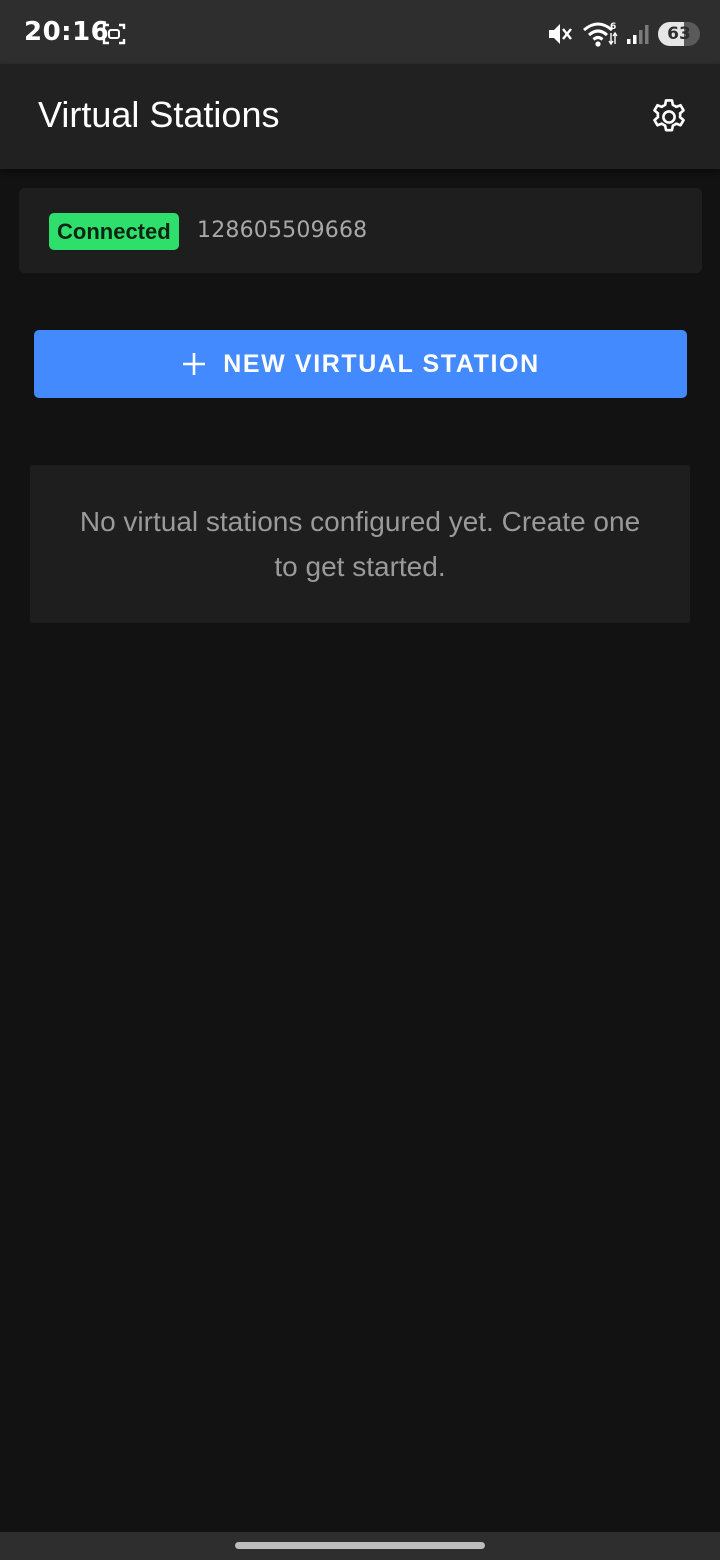  I want to click on status-badge: Connected, so click(114, 231).